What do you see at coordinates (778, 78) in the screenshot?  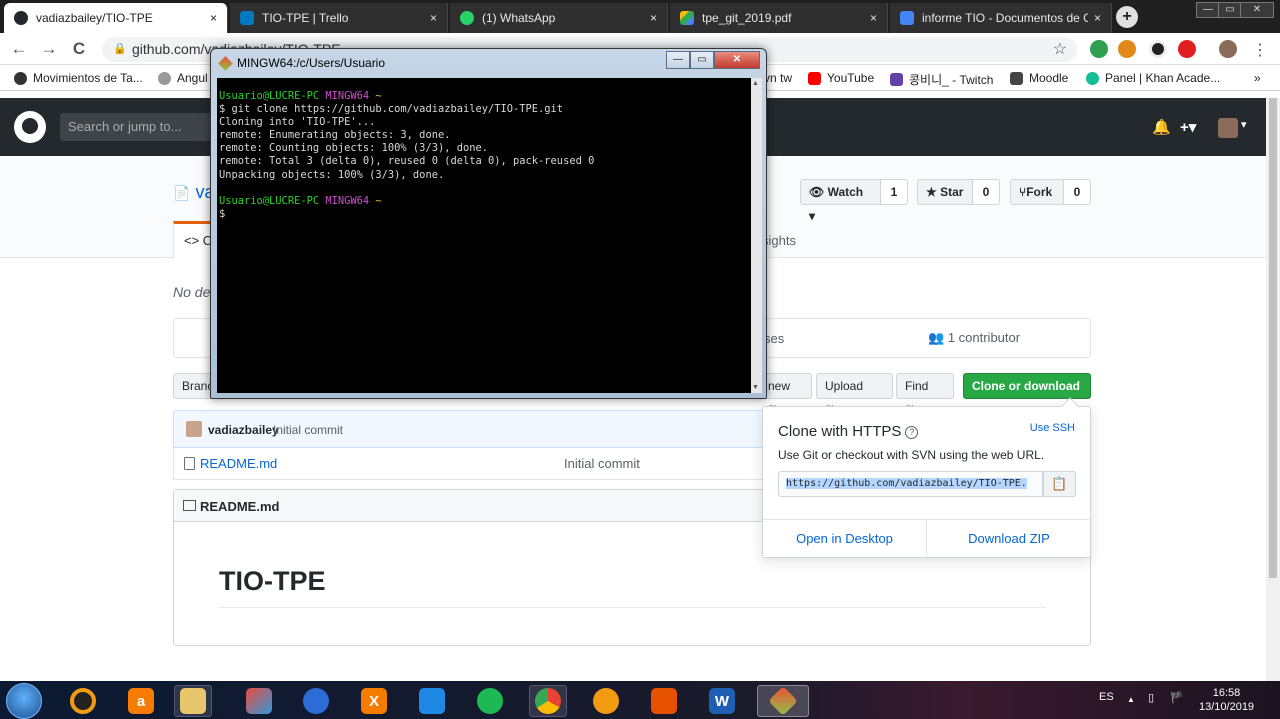 I see `bookmark-item: vn tw` at bounding box center [778, 78].